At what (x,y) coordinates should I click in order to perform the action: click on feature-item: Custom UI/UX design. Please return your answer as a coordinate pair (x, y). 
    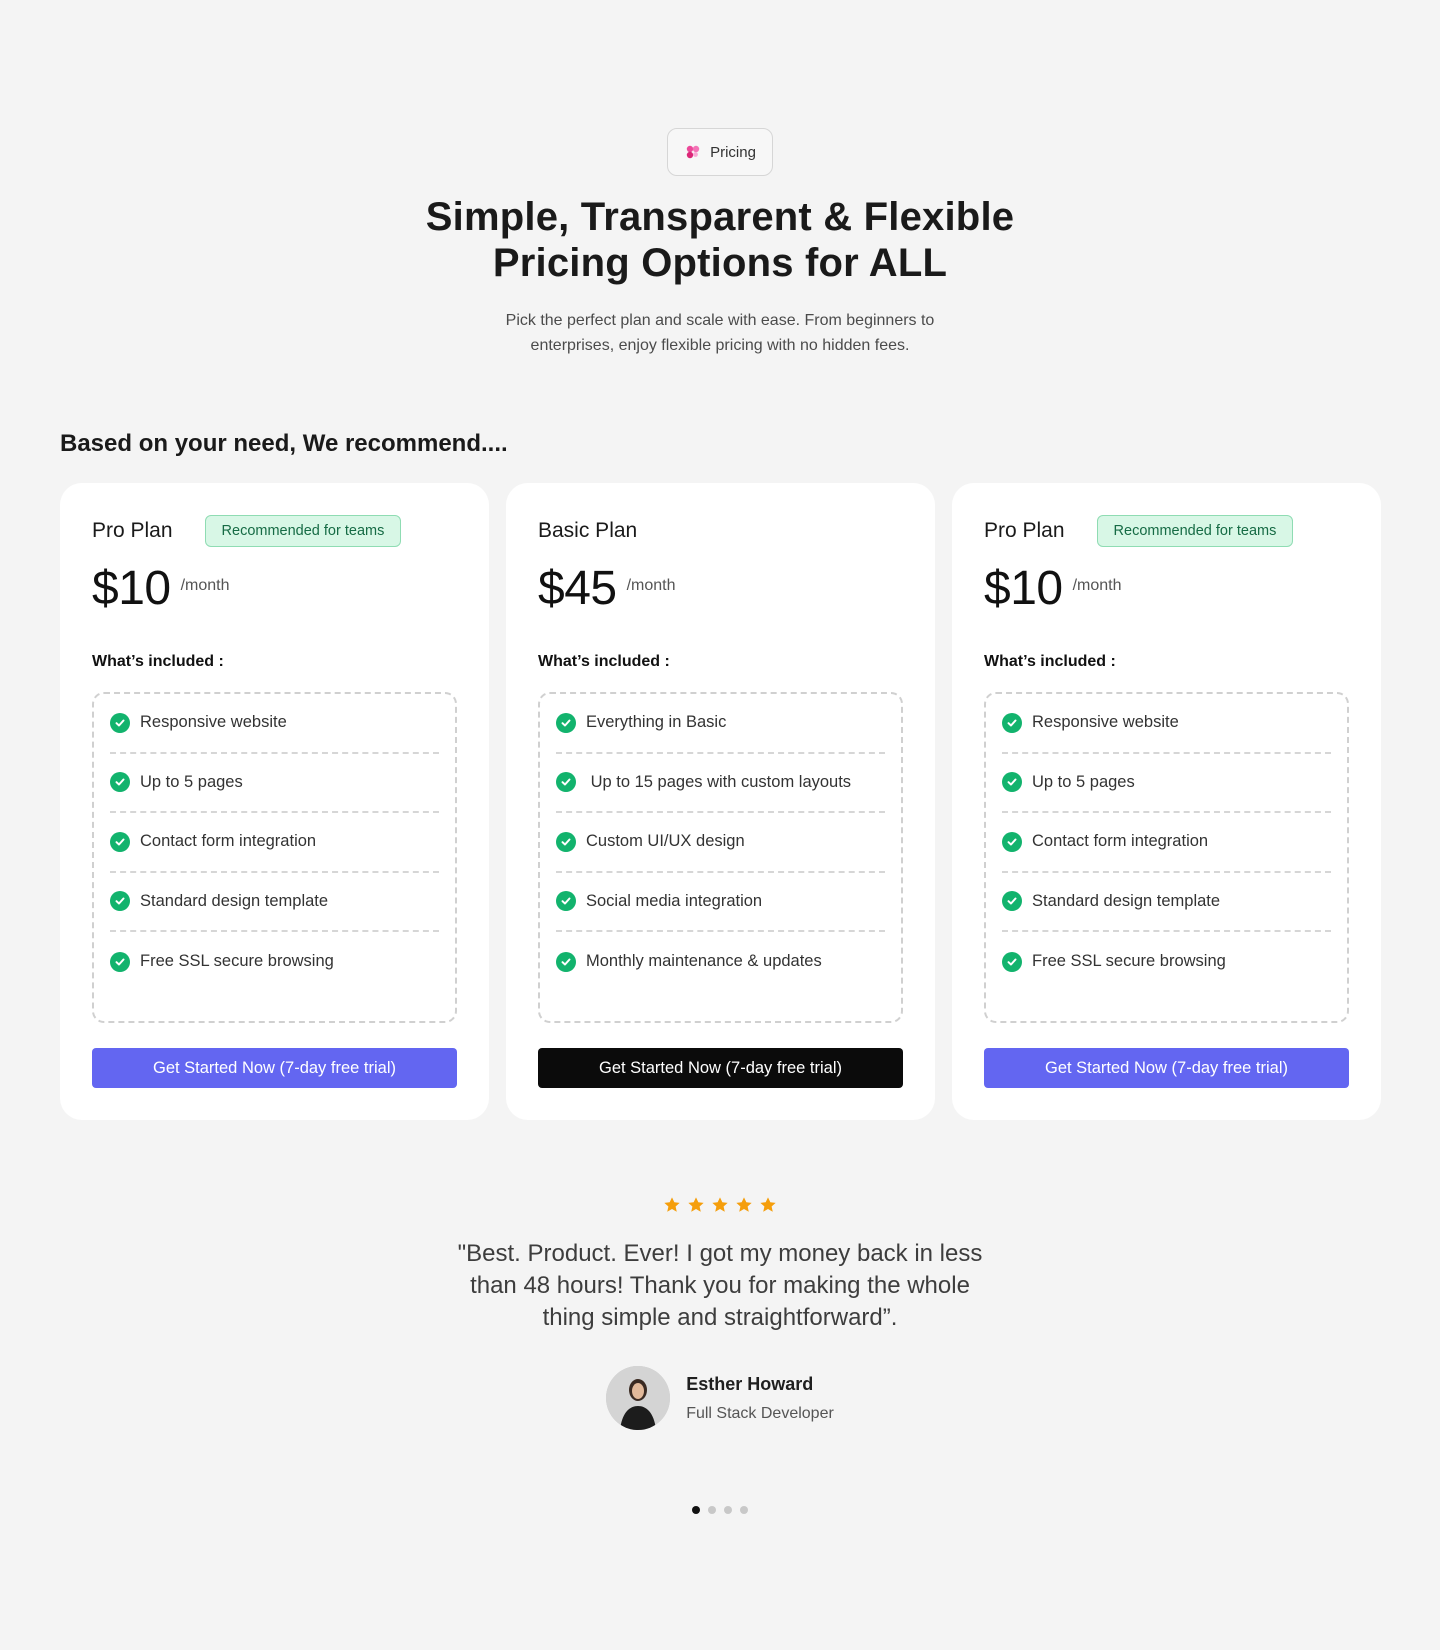
    Looking at the image, I should click on (720, 843).